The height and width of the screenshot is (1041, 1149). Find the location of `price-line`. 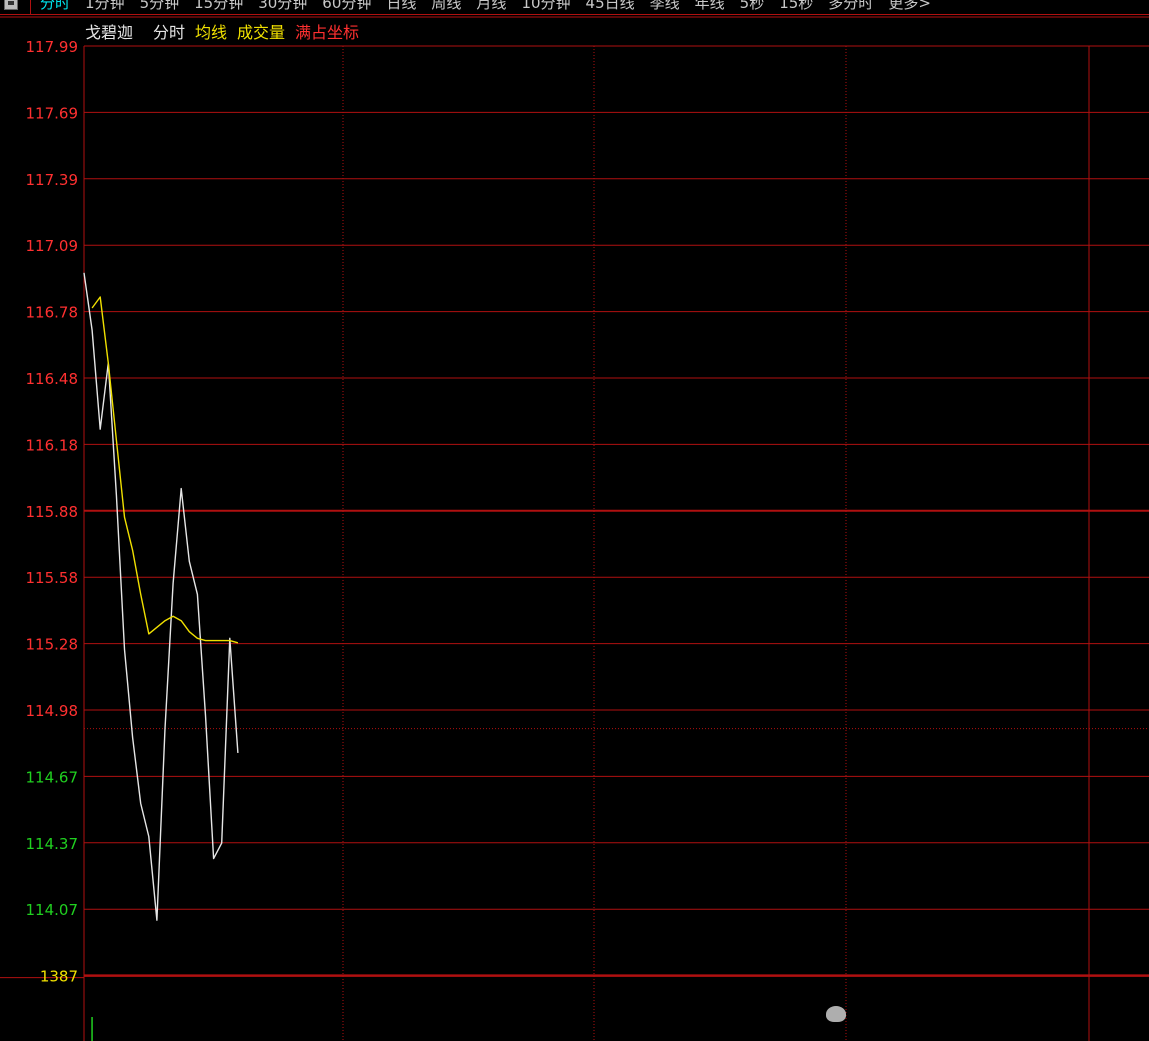

price-line is located at coordinates (161, 596).